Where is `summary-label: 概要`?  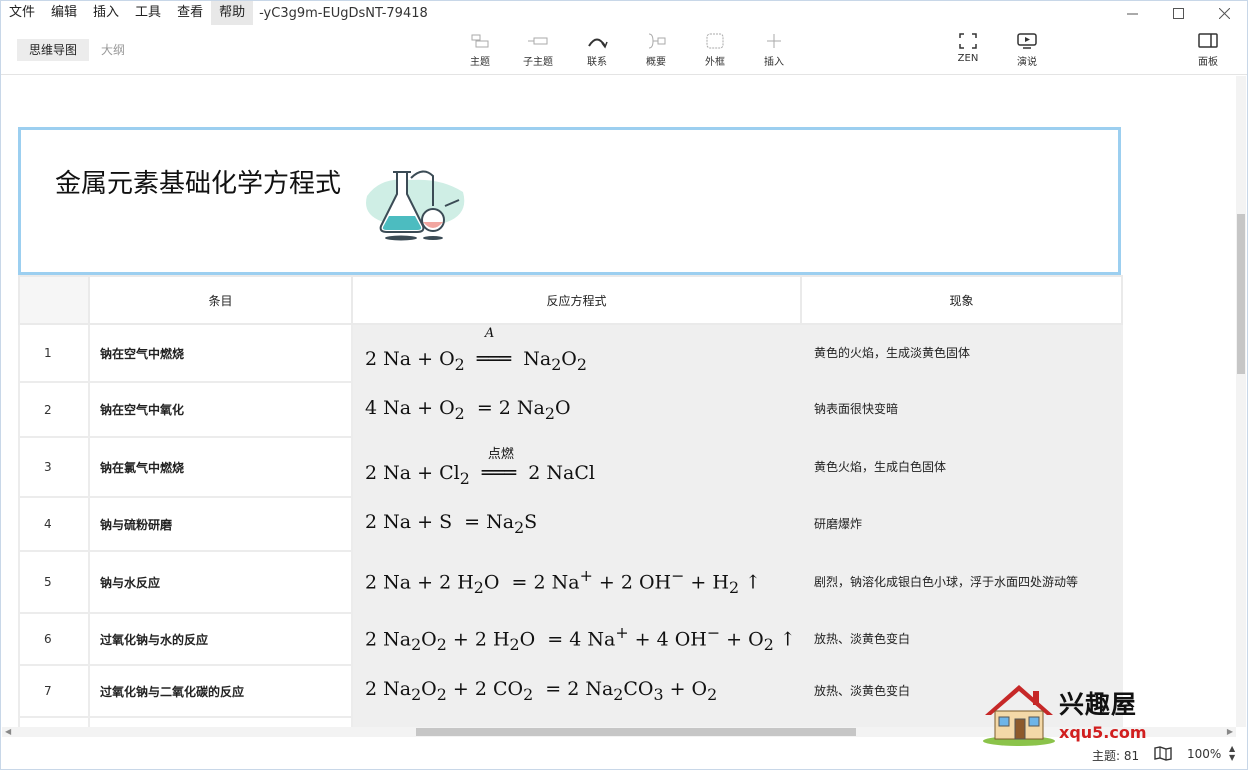
summary-label: 概要 is located at coordinates (656, 62).